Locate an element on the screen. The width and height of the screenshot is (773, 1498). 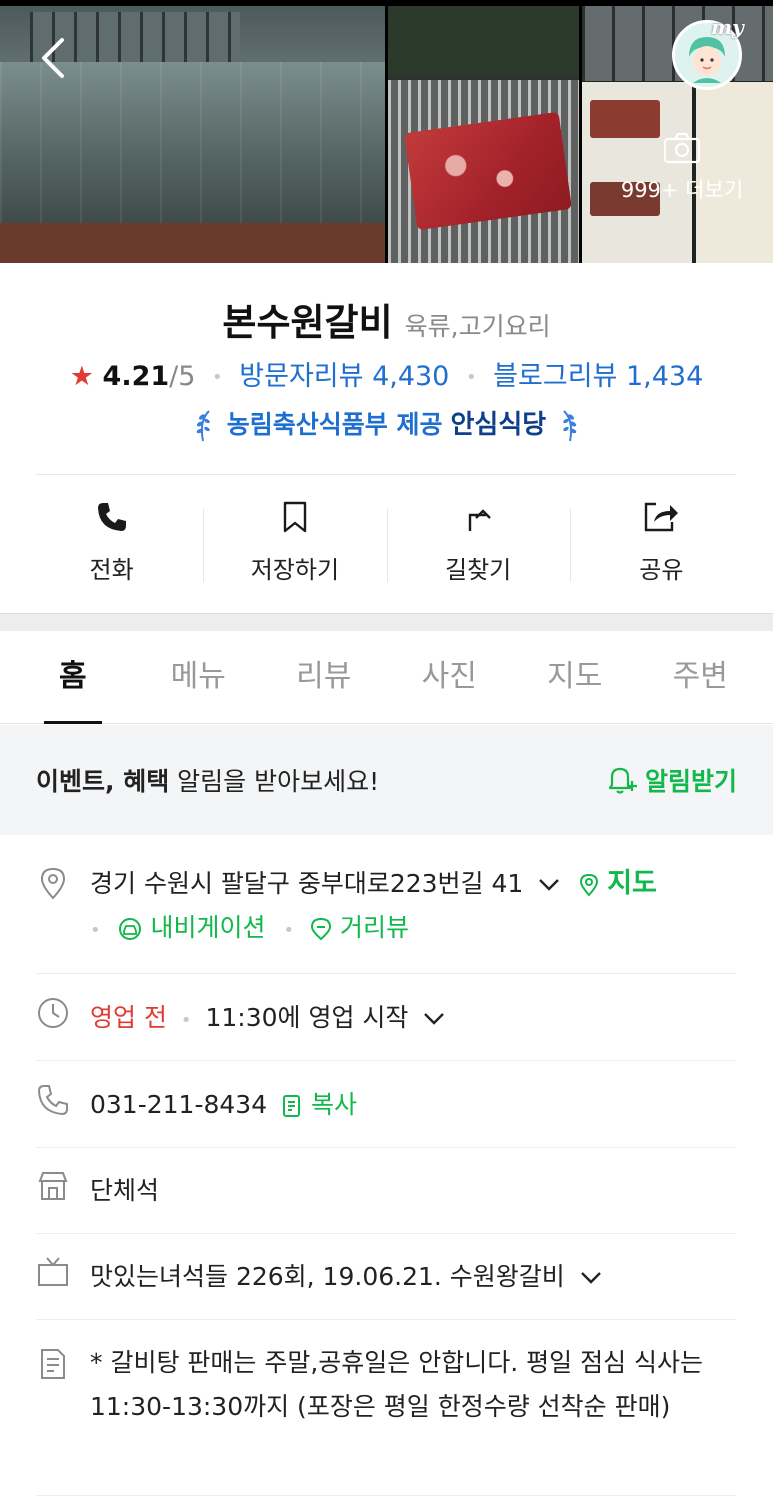
copy-icon is located at coordinates (292, 1106).